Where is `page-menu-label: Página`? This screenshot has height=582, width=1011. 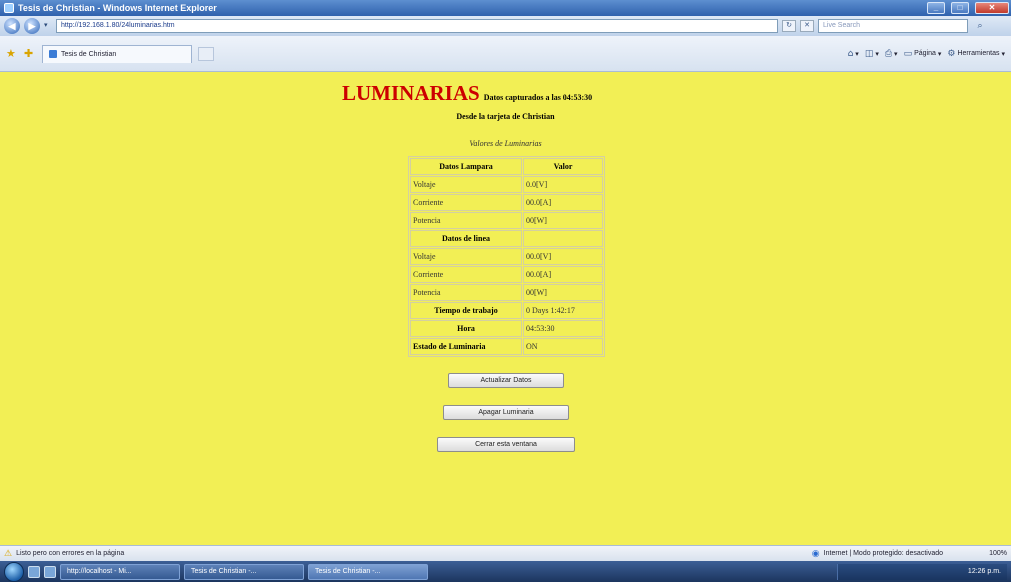
page-menu-label: Página is located at coordinates (925, 53).